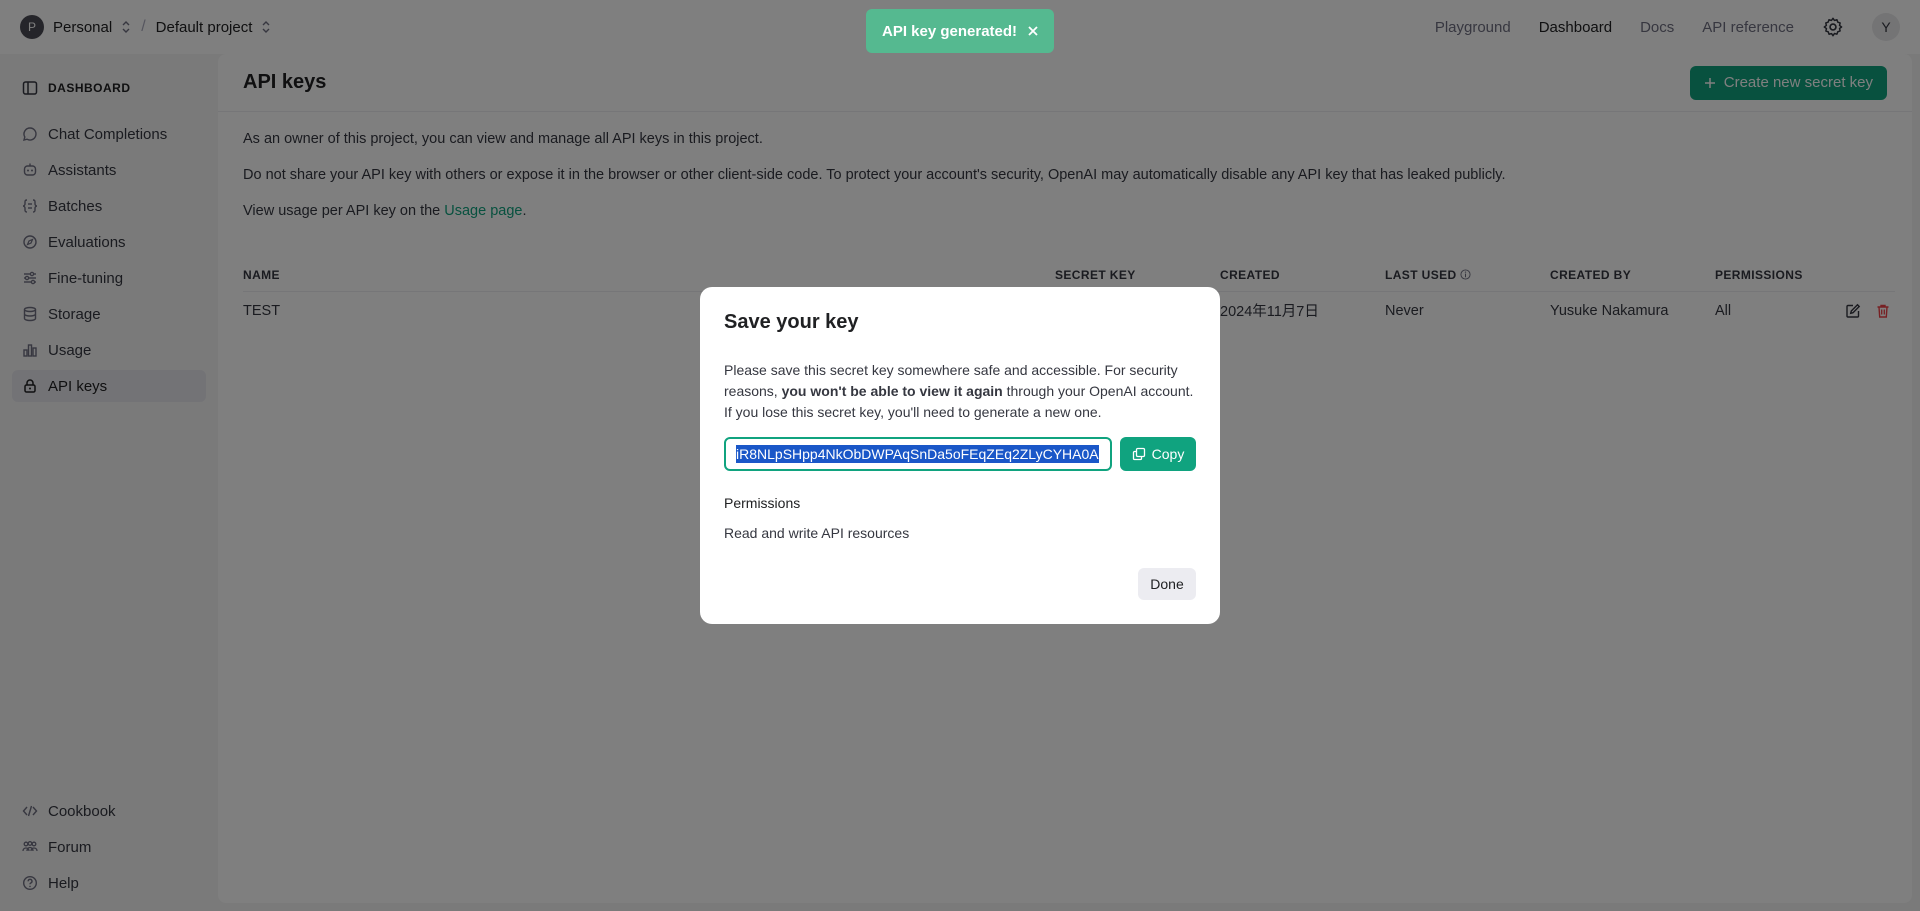 This screenshot has height=911, width=1920. I want to click on permissions-label: Permissions, so click(762, 503).